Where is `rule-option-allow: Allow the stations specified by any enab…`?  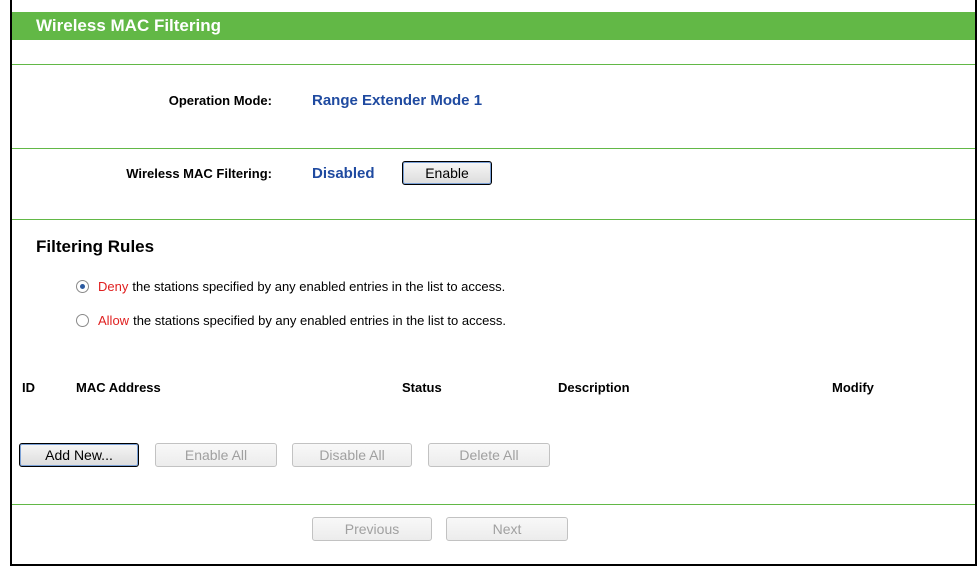
rule-option-allow: Allow the stations specified by any enab… is located at coordinates (291, 320).